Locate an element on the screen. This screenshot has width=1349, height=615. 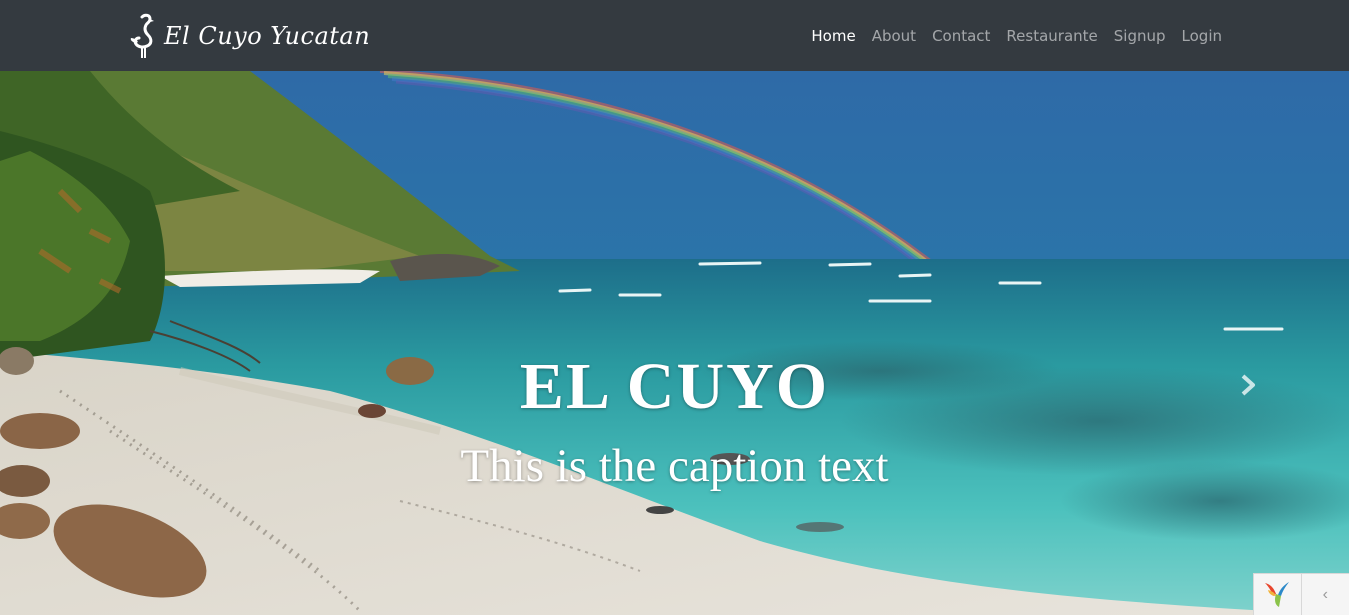
chevron-right-icon is located at coordinates (1248, 387).